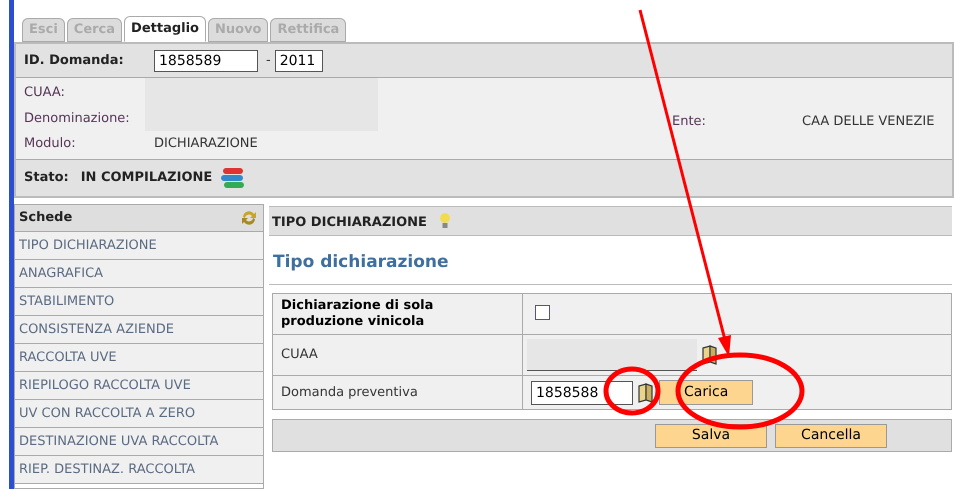  What do you see at coordinates (831, 436) in the screenshot?
I see `form-button: Cancella` at bounding box center [831, 436].